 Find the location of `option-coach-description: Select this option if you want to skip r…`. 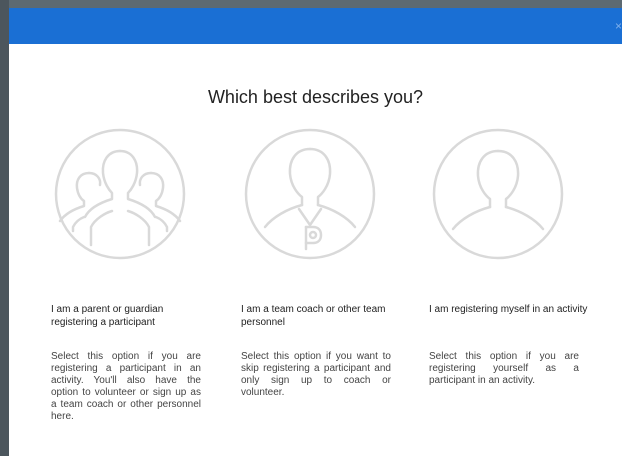

option-coach-description: Select this option if you want to skip r… is located at coordinates (316, 374).